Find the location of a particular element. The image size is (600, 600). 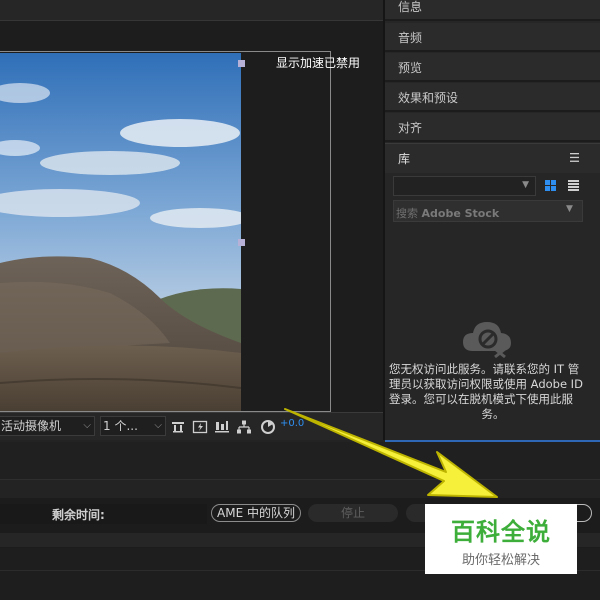

render-queue-status-row is located at coordinates (300, 489).